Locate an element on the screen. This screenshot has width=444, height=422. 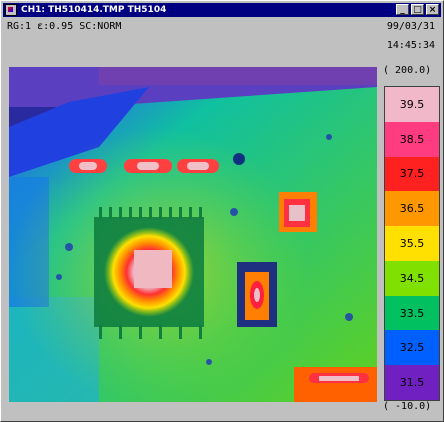
colorbar-level: 37.5 is located at coordinates (412, 174).